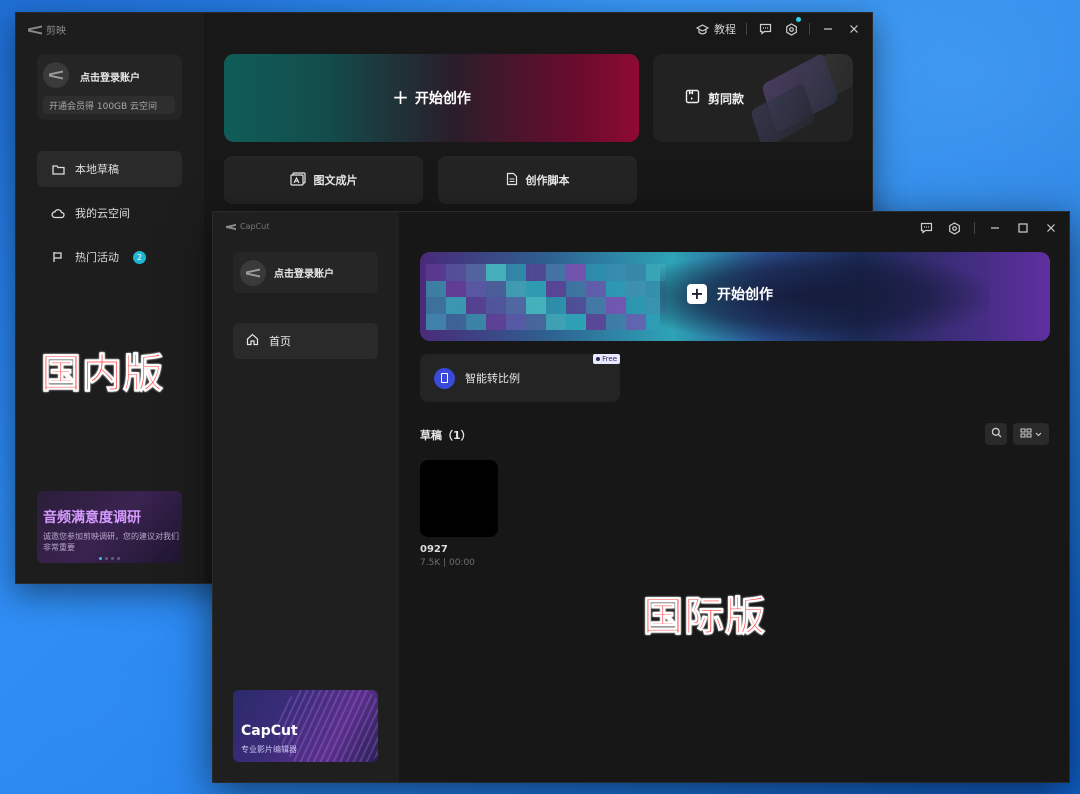  Describe the element at coordinates (335, 180) in the screenshot. I see `action-label: 图文成片` at that location.